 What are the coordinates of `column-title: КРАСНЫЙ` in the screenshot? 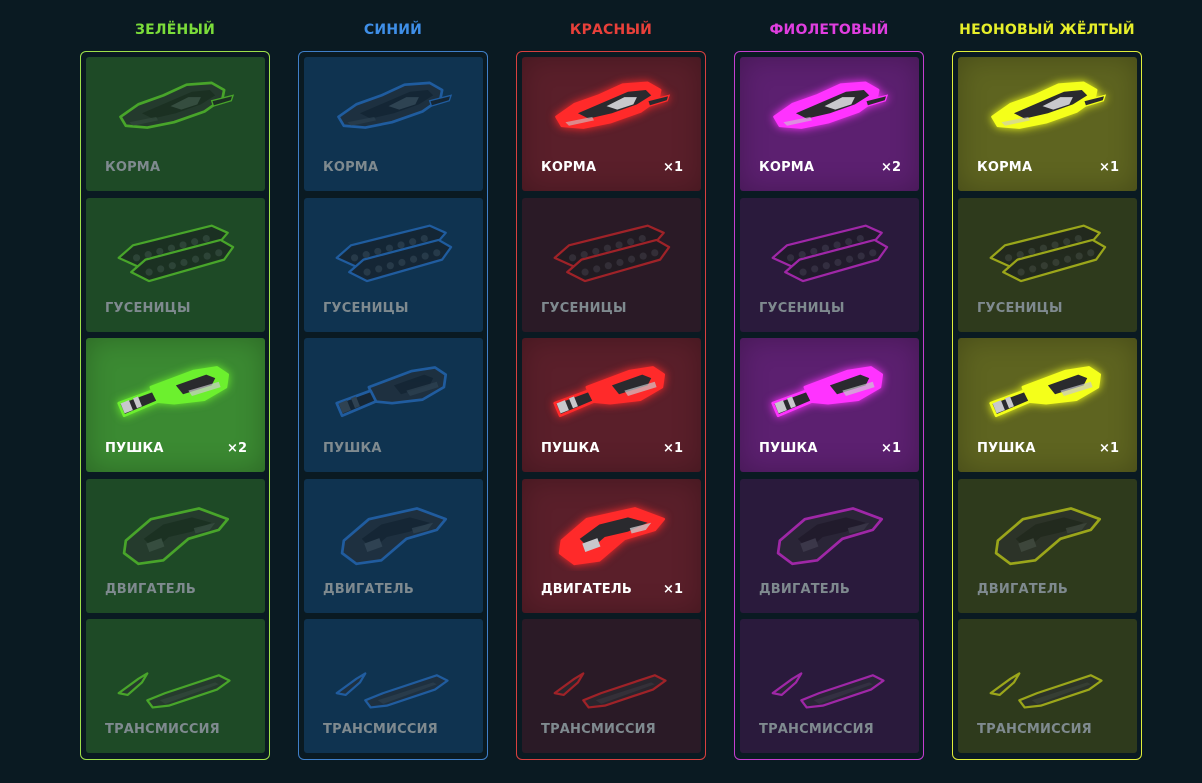 It's located at (611, 30).